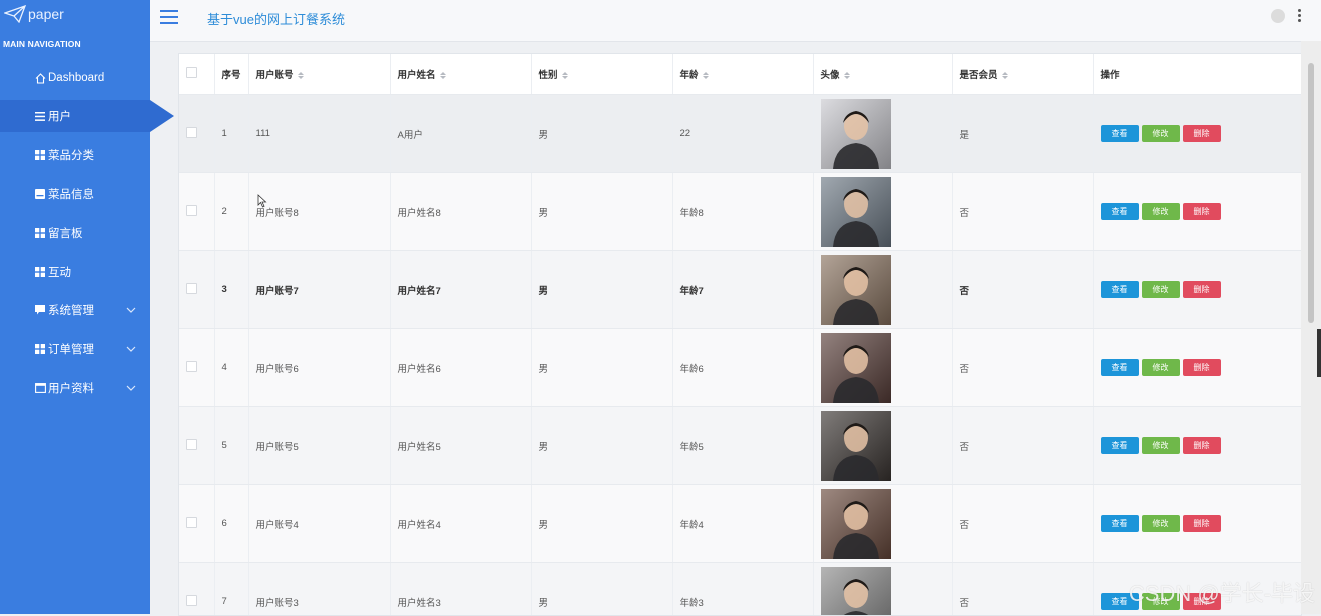  What do you see at coordinates (601, 74) in the screenshot?
I see `column-header-4: 性别` at bounding box center [601, 74].